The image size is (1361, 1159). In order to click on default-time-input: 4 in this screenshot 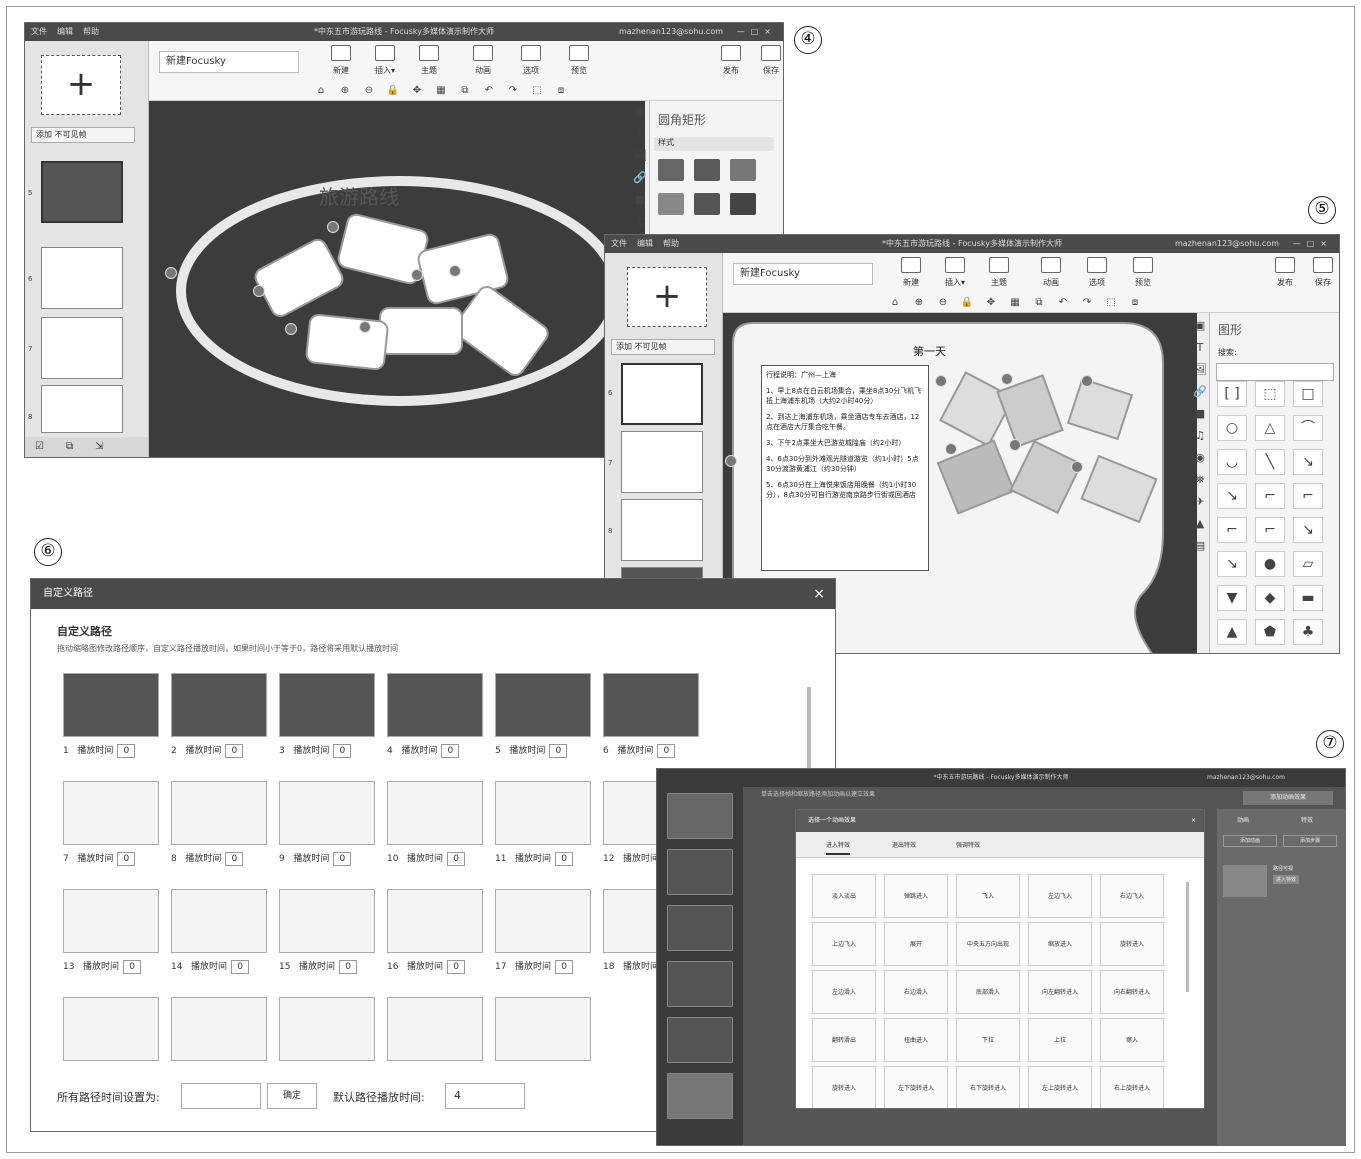, I will do `click(485, 1096)`.